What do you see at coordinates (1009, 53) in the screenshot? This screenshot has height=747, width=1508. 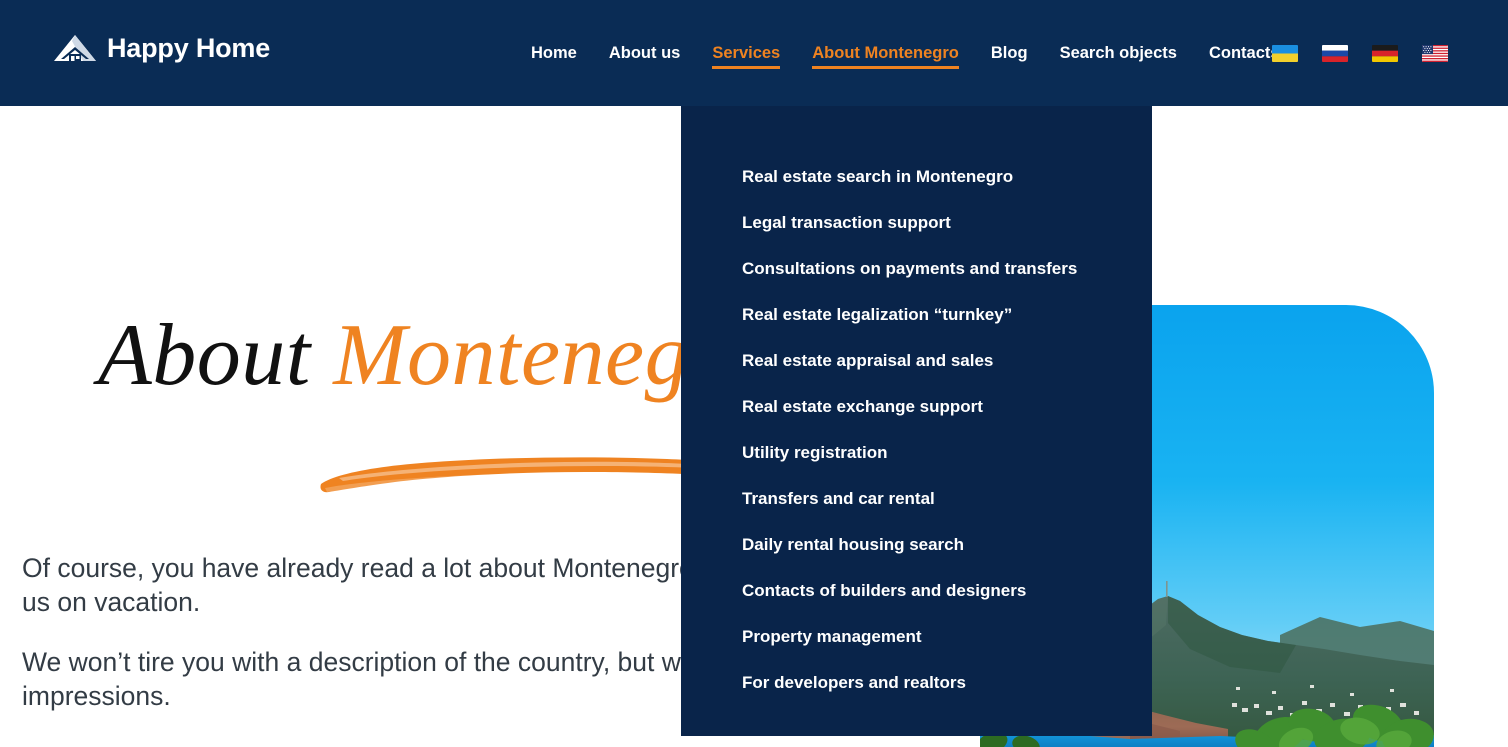 I see `nav-item-blog: Blog` at bounding box center [1009, 53].